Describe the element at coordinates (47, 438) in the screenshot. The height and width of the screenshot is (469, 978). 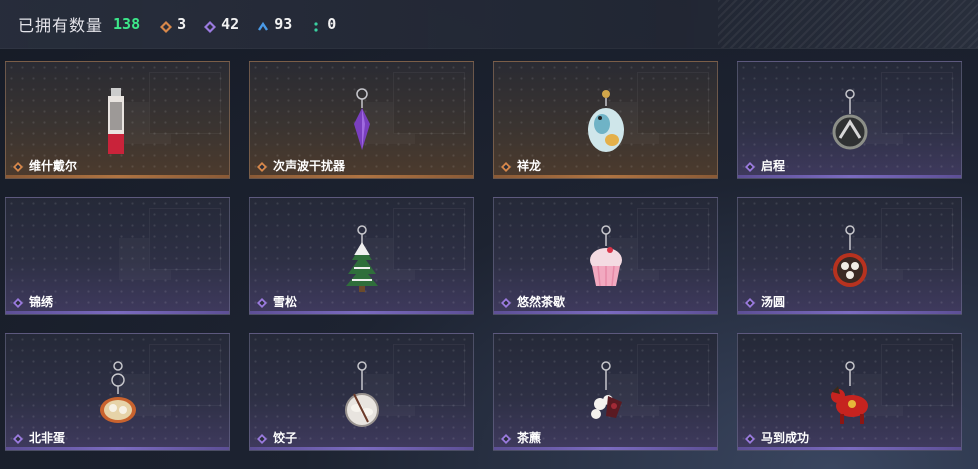
I see `item-name: 北非蛋` at that location.